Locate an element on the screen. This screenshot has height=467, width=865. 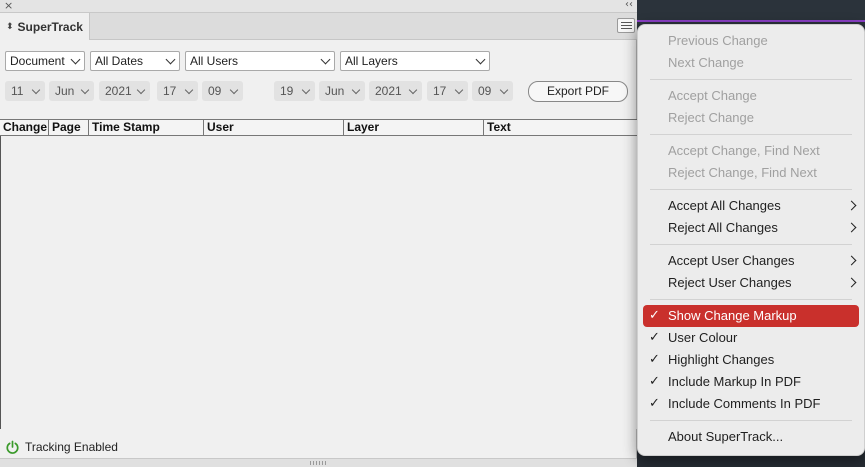
tab-arrows-icon: ⬍ is located at coordinates (10, 26).